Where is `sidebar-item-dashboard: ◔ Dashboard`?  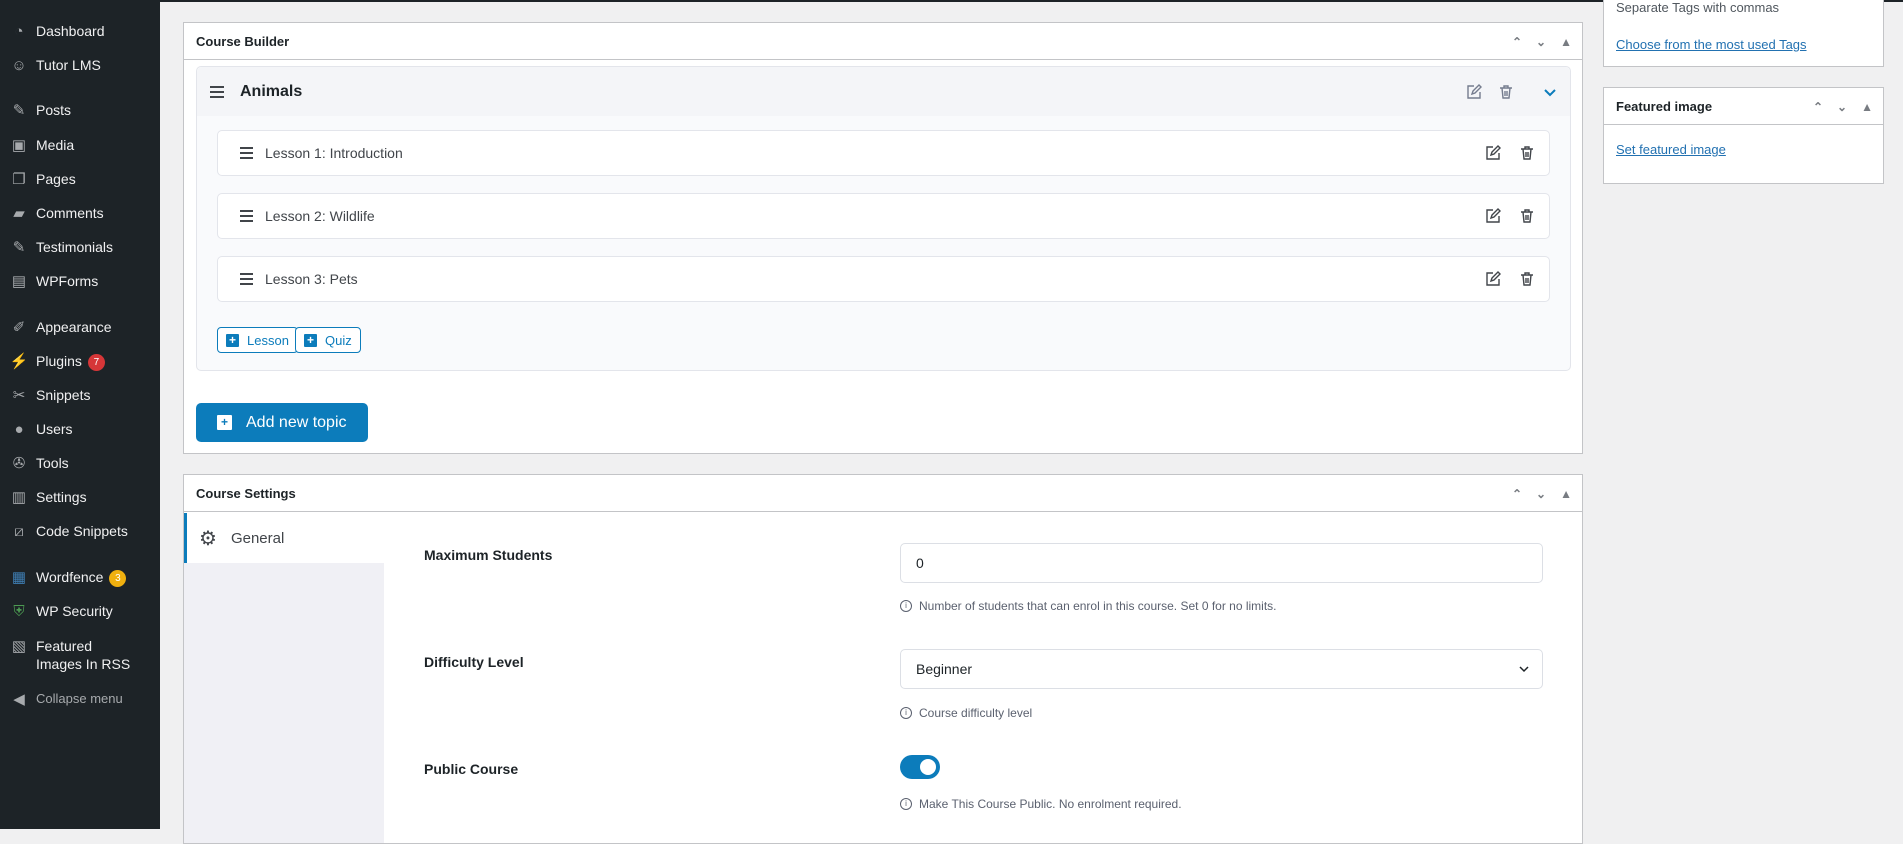 sidebar-item-dashboard: ◔ Dashboard is located at coordinates (80, 31).